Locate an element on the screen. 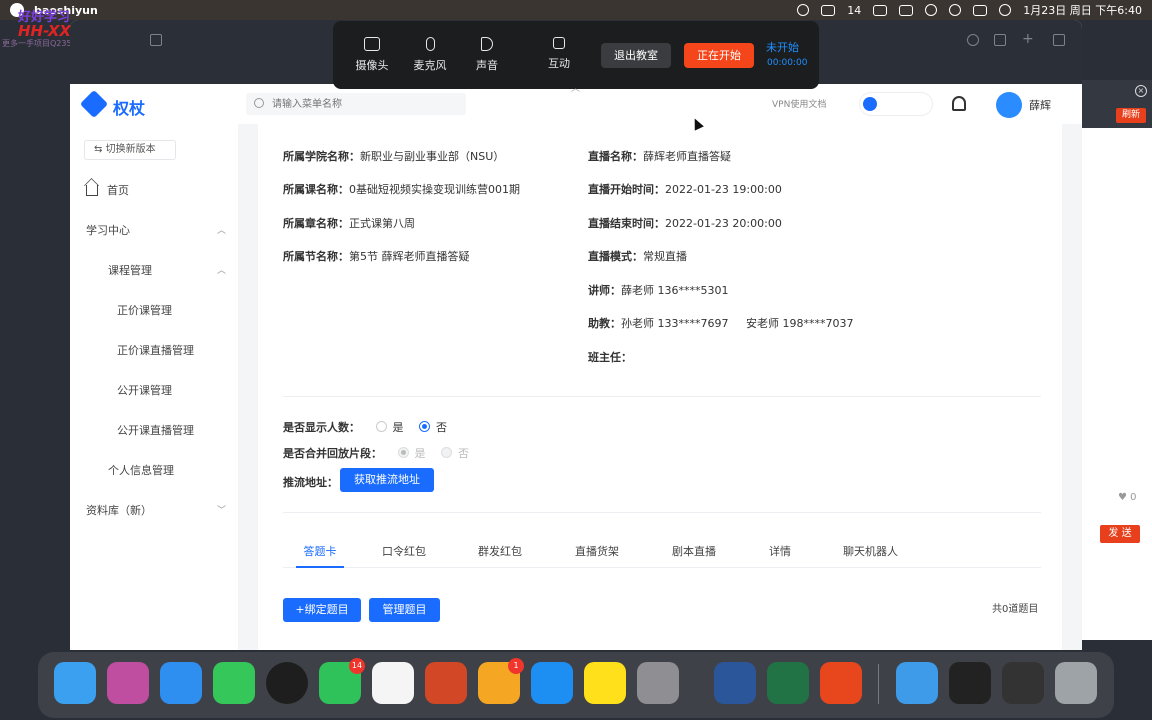  field-label: 讲师： is located at coordinates (604, 290).